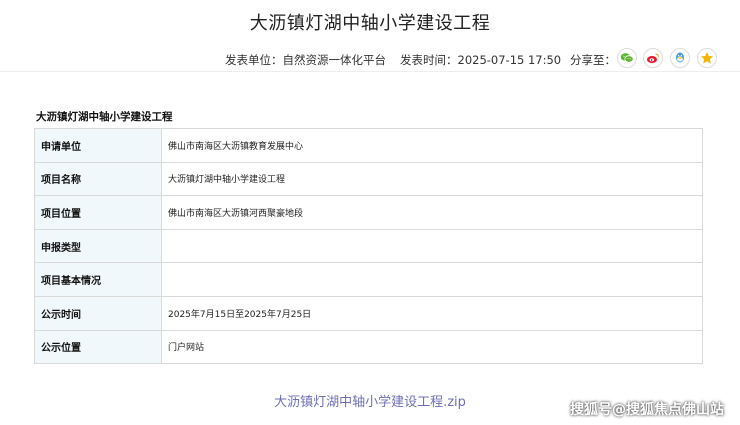 This screenshot has height=425, width=740. What do you see at coordinates (98, 313) in the screenshot?
I see `row-label: 公示时间` at bounding box center [98, 313].